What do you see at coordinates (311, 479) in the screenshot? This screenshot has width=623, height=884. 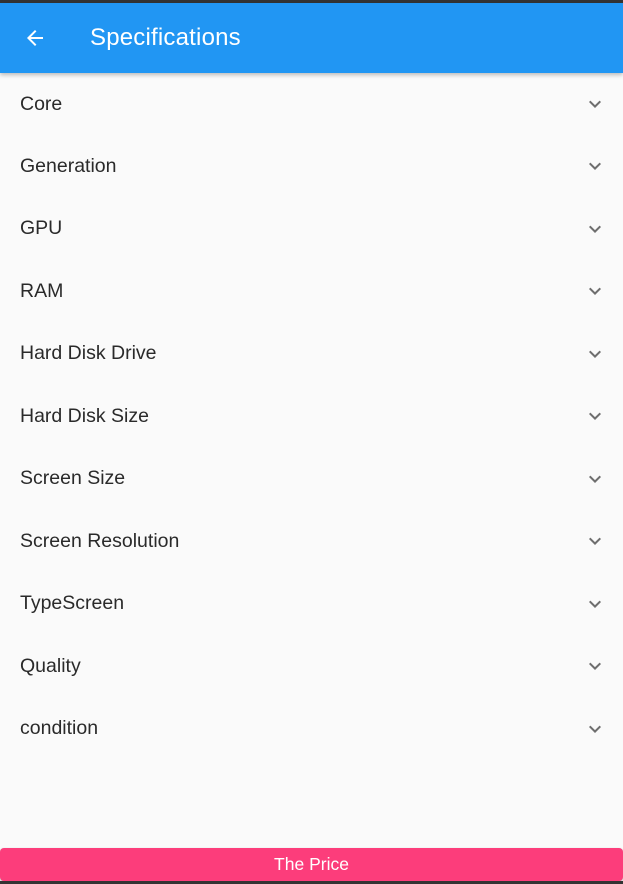 I see `spec-item-screen-size: Screen Size` at bounding box center [311, 479].